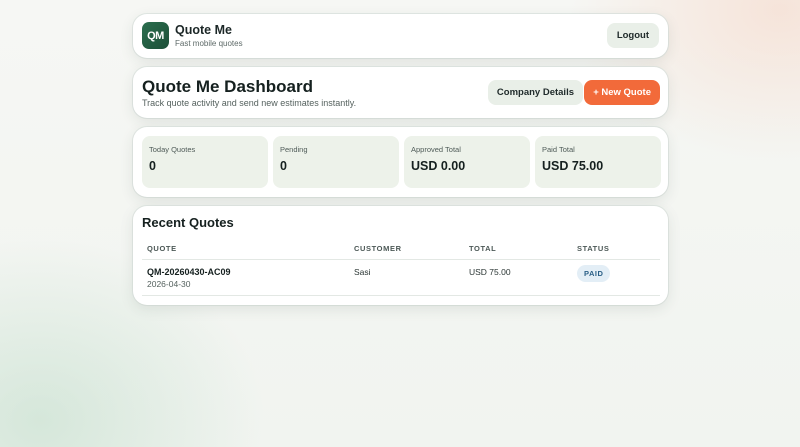 The image size is (800, 447). Describe the element at coordinates (573, 166) in the screenshot. I see `stat-value: USD 75.00` at that location.